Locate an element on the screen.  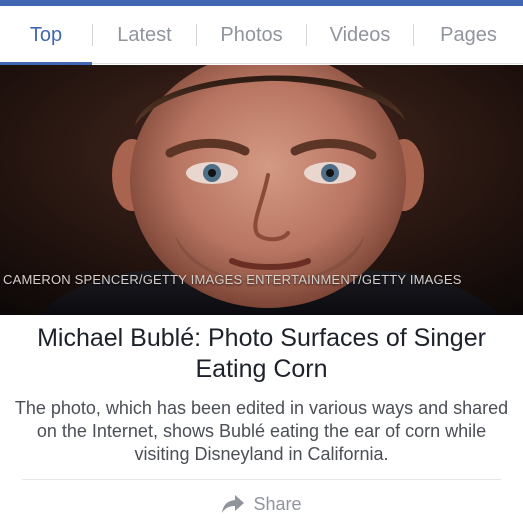
share-button: Share is located at coordinates (261, 504).